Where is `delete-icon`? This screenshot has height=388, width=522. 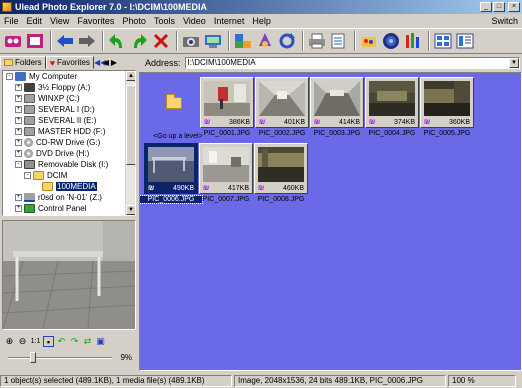 delete-icon is located at coordinates (161, 41).